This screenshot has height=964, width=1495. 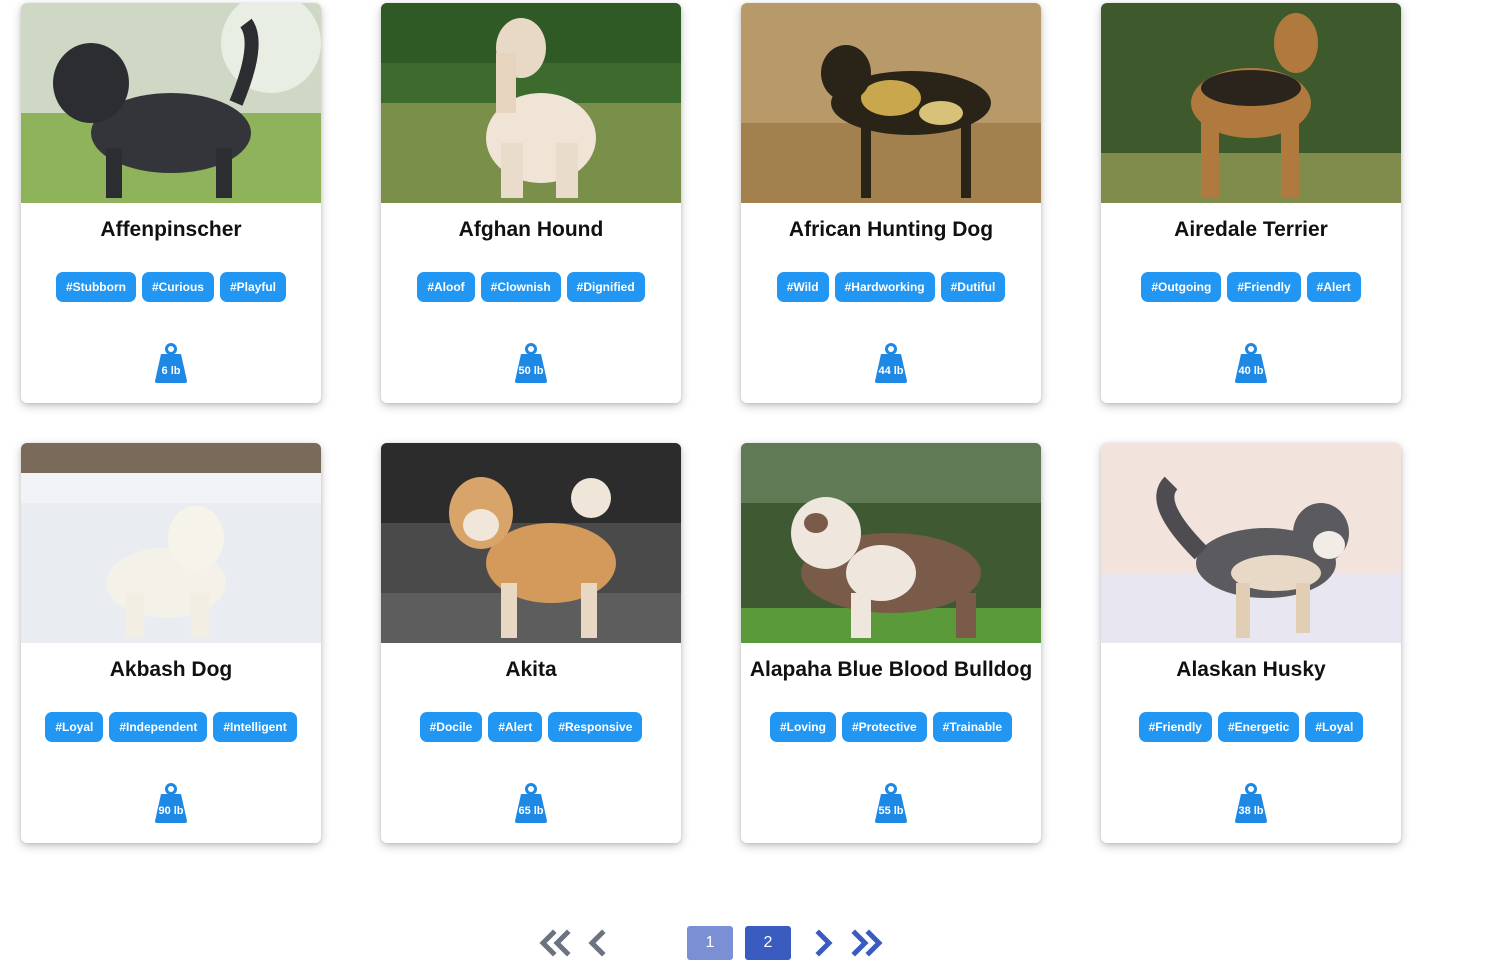 What do you see at coordinates (531, 803) in the screenshot?
I see `weight-badge: 65 lb` at bounding box center [531, 803].